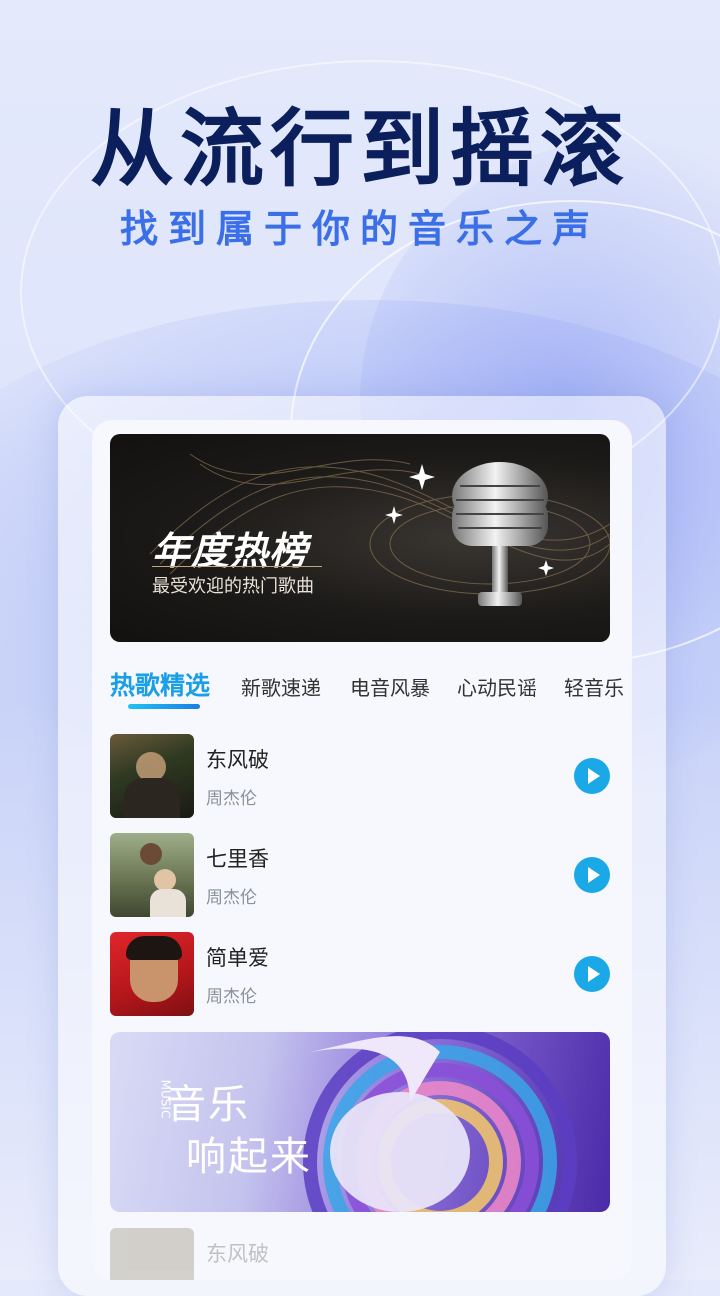 This screenshot has height=1296, width=720. What do you see at coordinates (500, 534) in the screenshot?
I see `microphone-icon` at bounding box center [500, 534].